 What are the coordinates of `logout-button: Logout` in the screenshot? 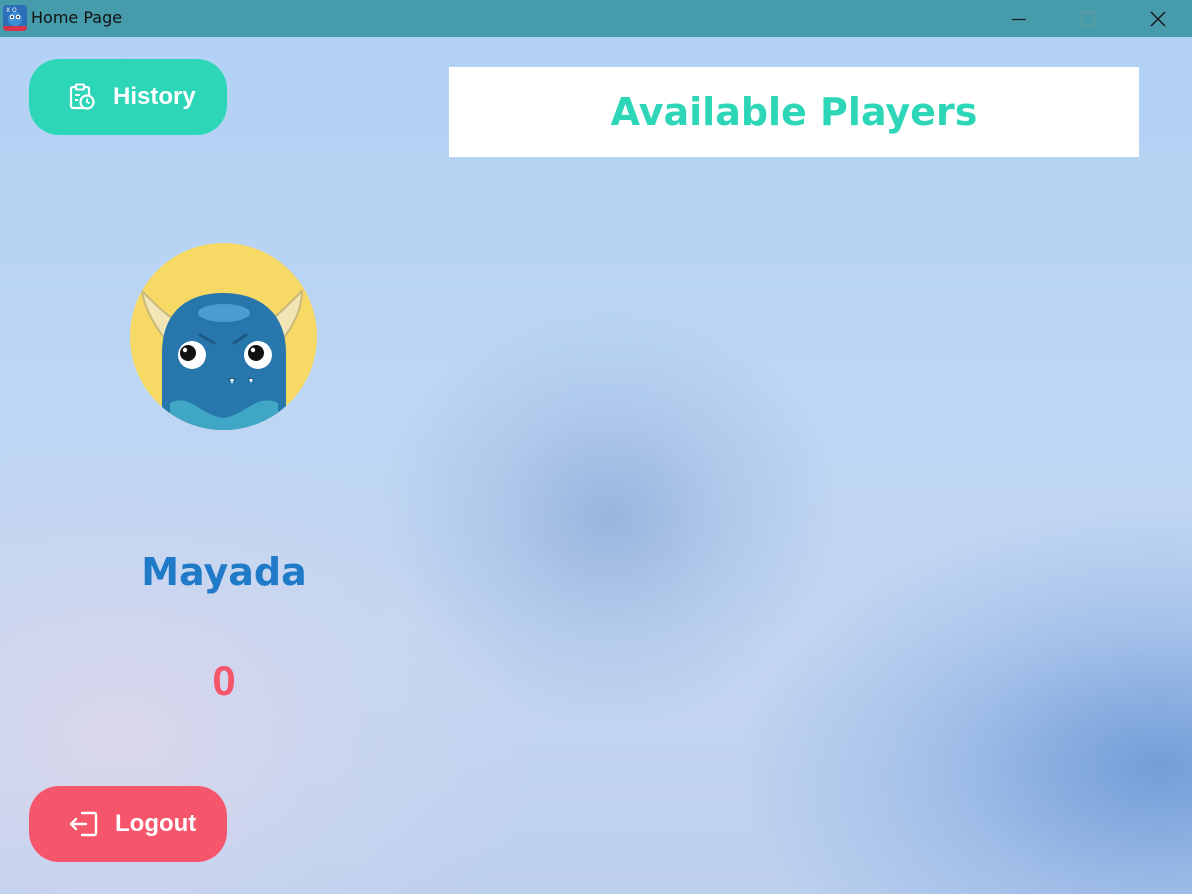 It's located at (128, 824).